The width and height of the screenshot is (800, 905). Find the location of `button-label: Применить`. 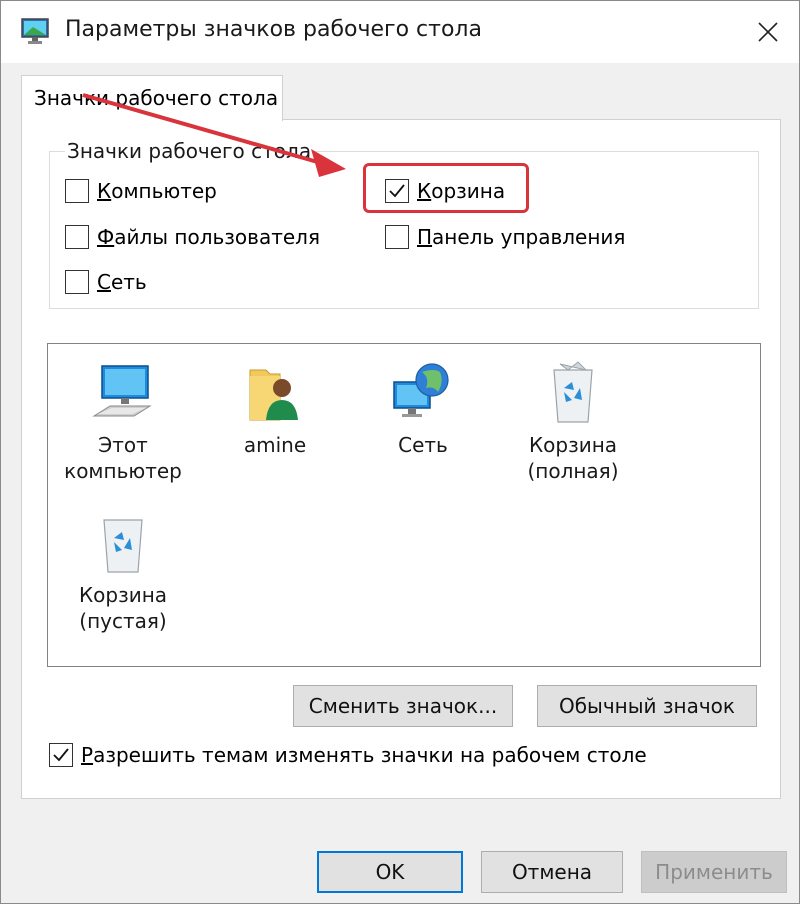

button-label: Применить is located at coordinates (714, 872).